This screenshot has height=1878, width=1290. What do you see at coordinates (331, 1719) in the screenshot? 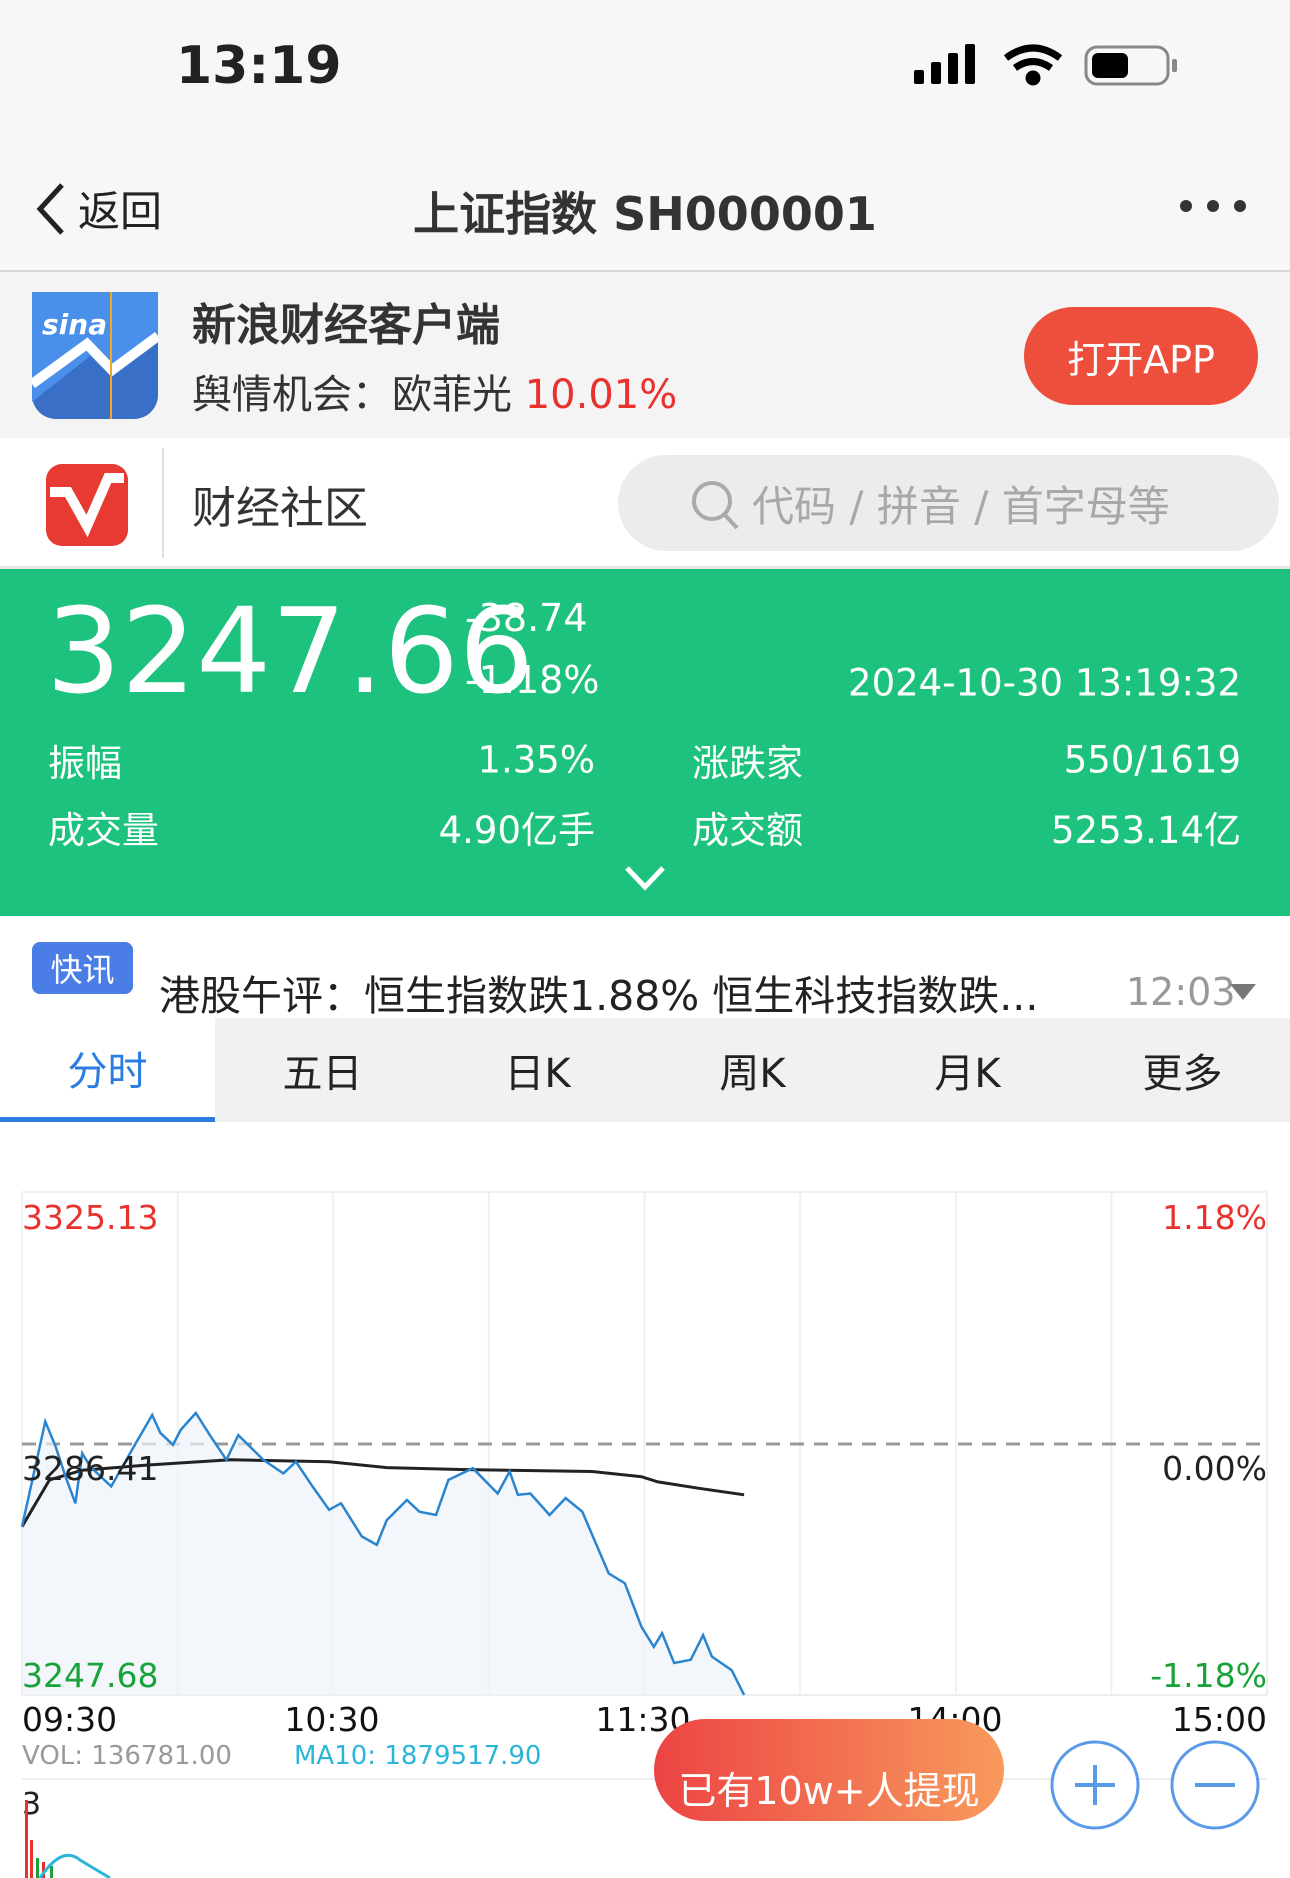
I see `x-label: 10:30` at bounding box center [331, 1719].